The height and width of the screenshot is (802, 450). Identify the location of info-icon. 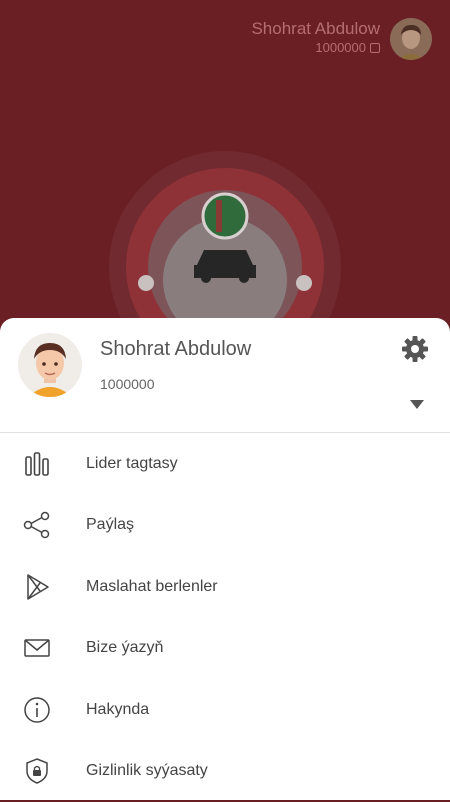
(37, 710).